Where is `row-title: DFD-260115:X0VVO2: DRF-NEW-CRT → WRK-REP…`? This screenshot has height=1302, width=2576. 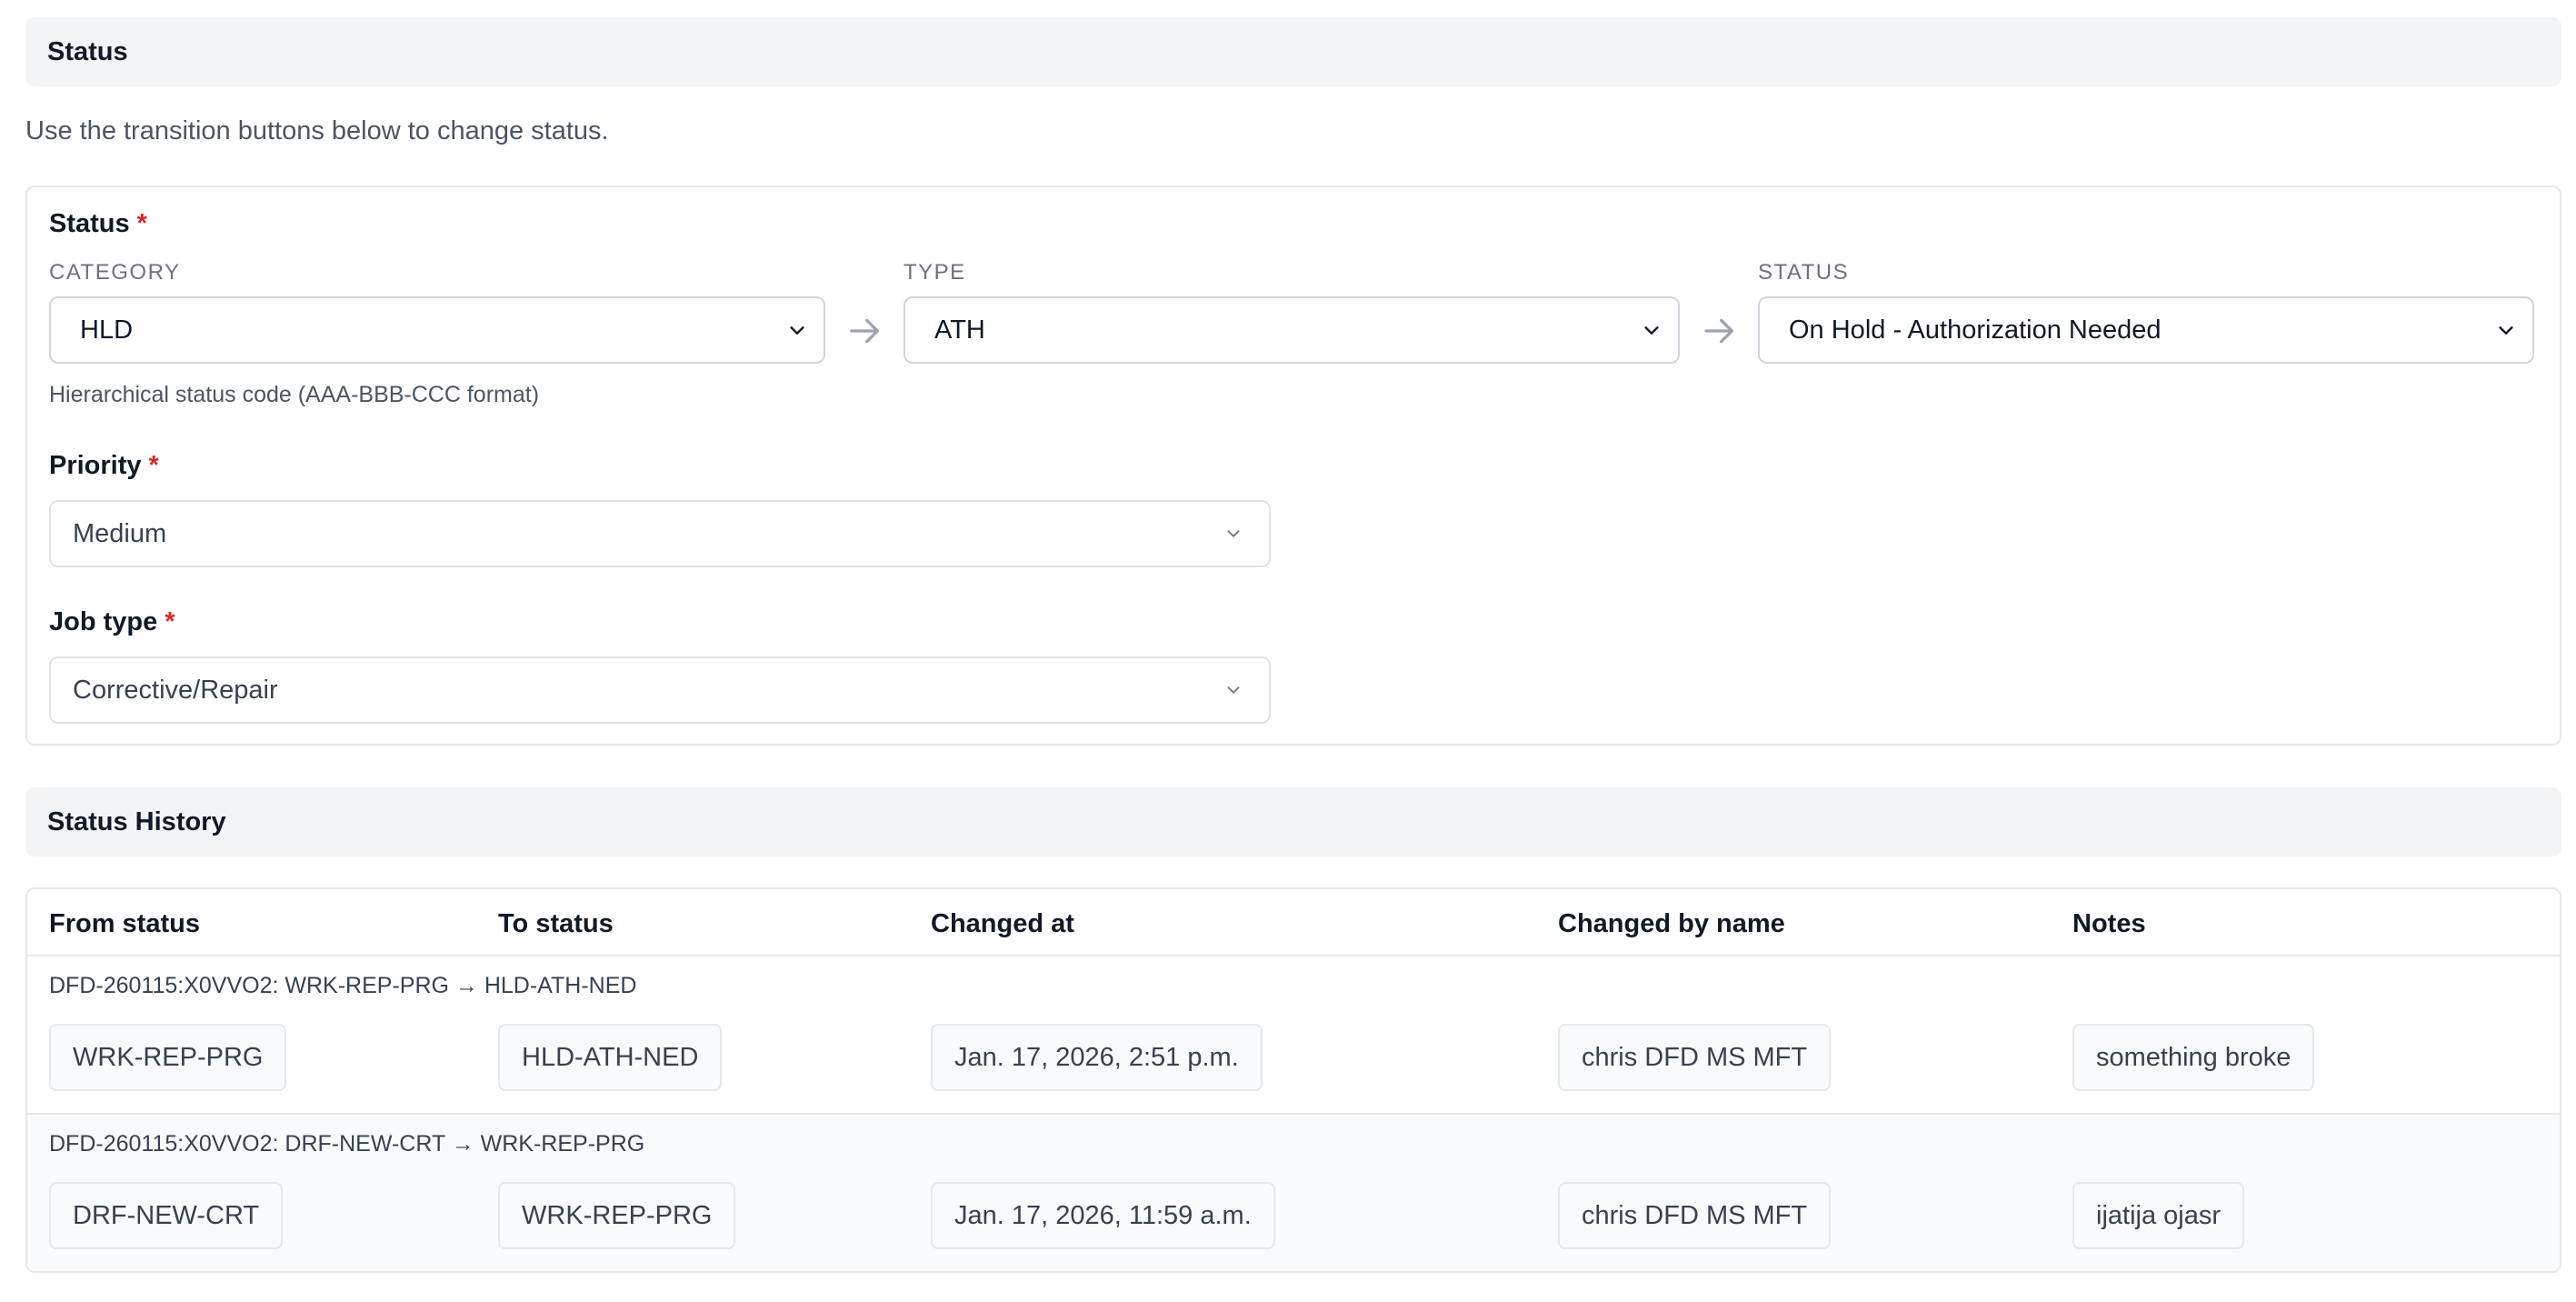 row-title: DFD-260115:X0VVO2: DRF-NEW-CRT → WRK-REP… is located at coordinates (346, 1144).